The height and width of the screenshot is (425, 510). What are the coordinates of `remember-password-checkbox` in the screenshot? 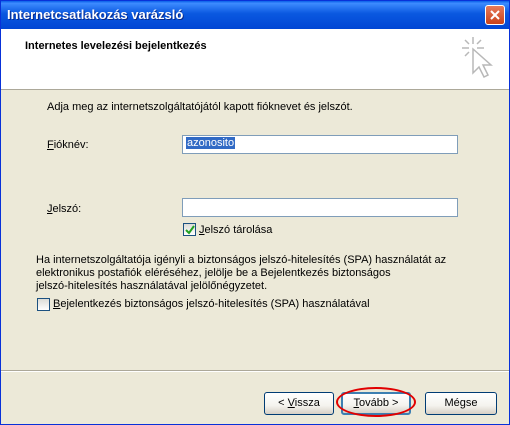 It's located at (189, 229).